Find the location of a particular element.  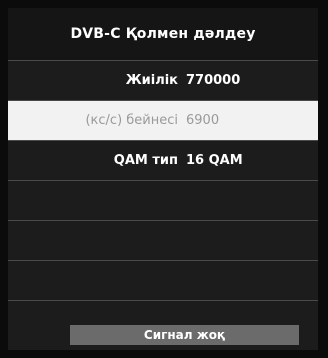

symbol-rate-row: (кс/с) бейнесі 6900 is located at coordinates (163, 121).